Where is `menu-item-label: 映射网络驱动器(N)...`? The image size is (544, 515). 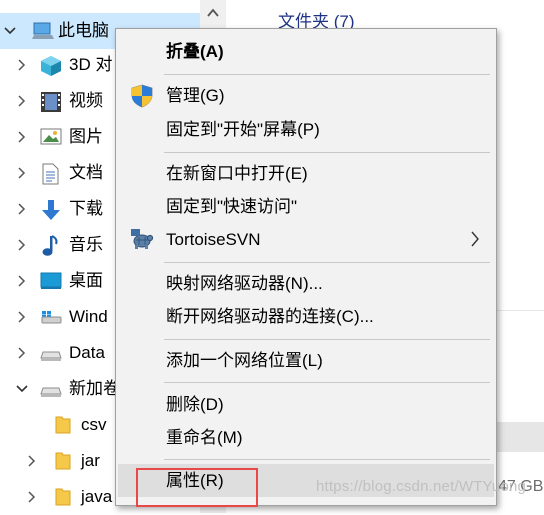 menu-item-label: 映射网络驱动器(N)... is located at coordinates (244, 283).